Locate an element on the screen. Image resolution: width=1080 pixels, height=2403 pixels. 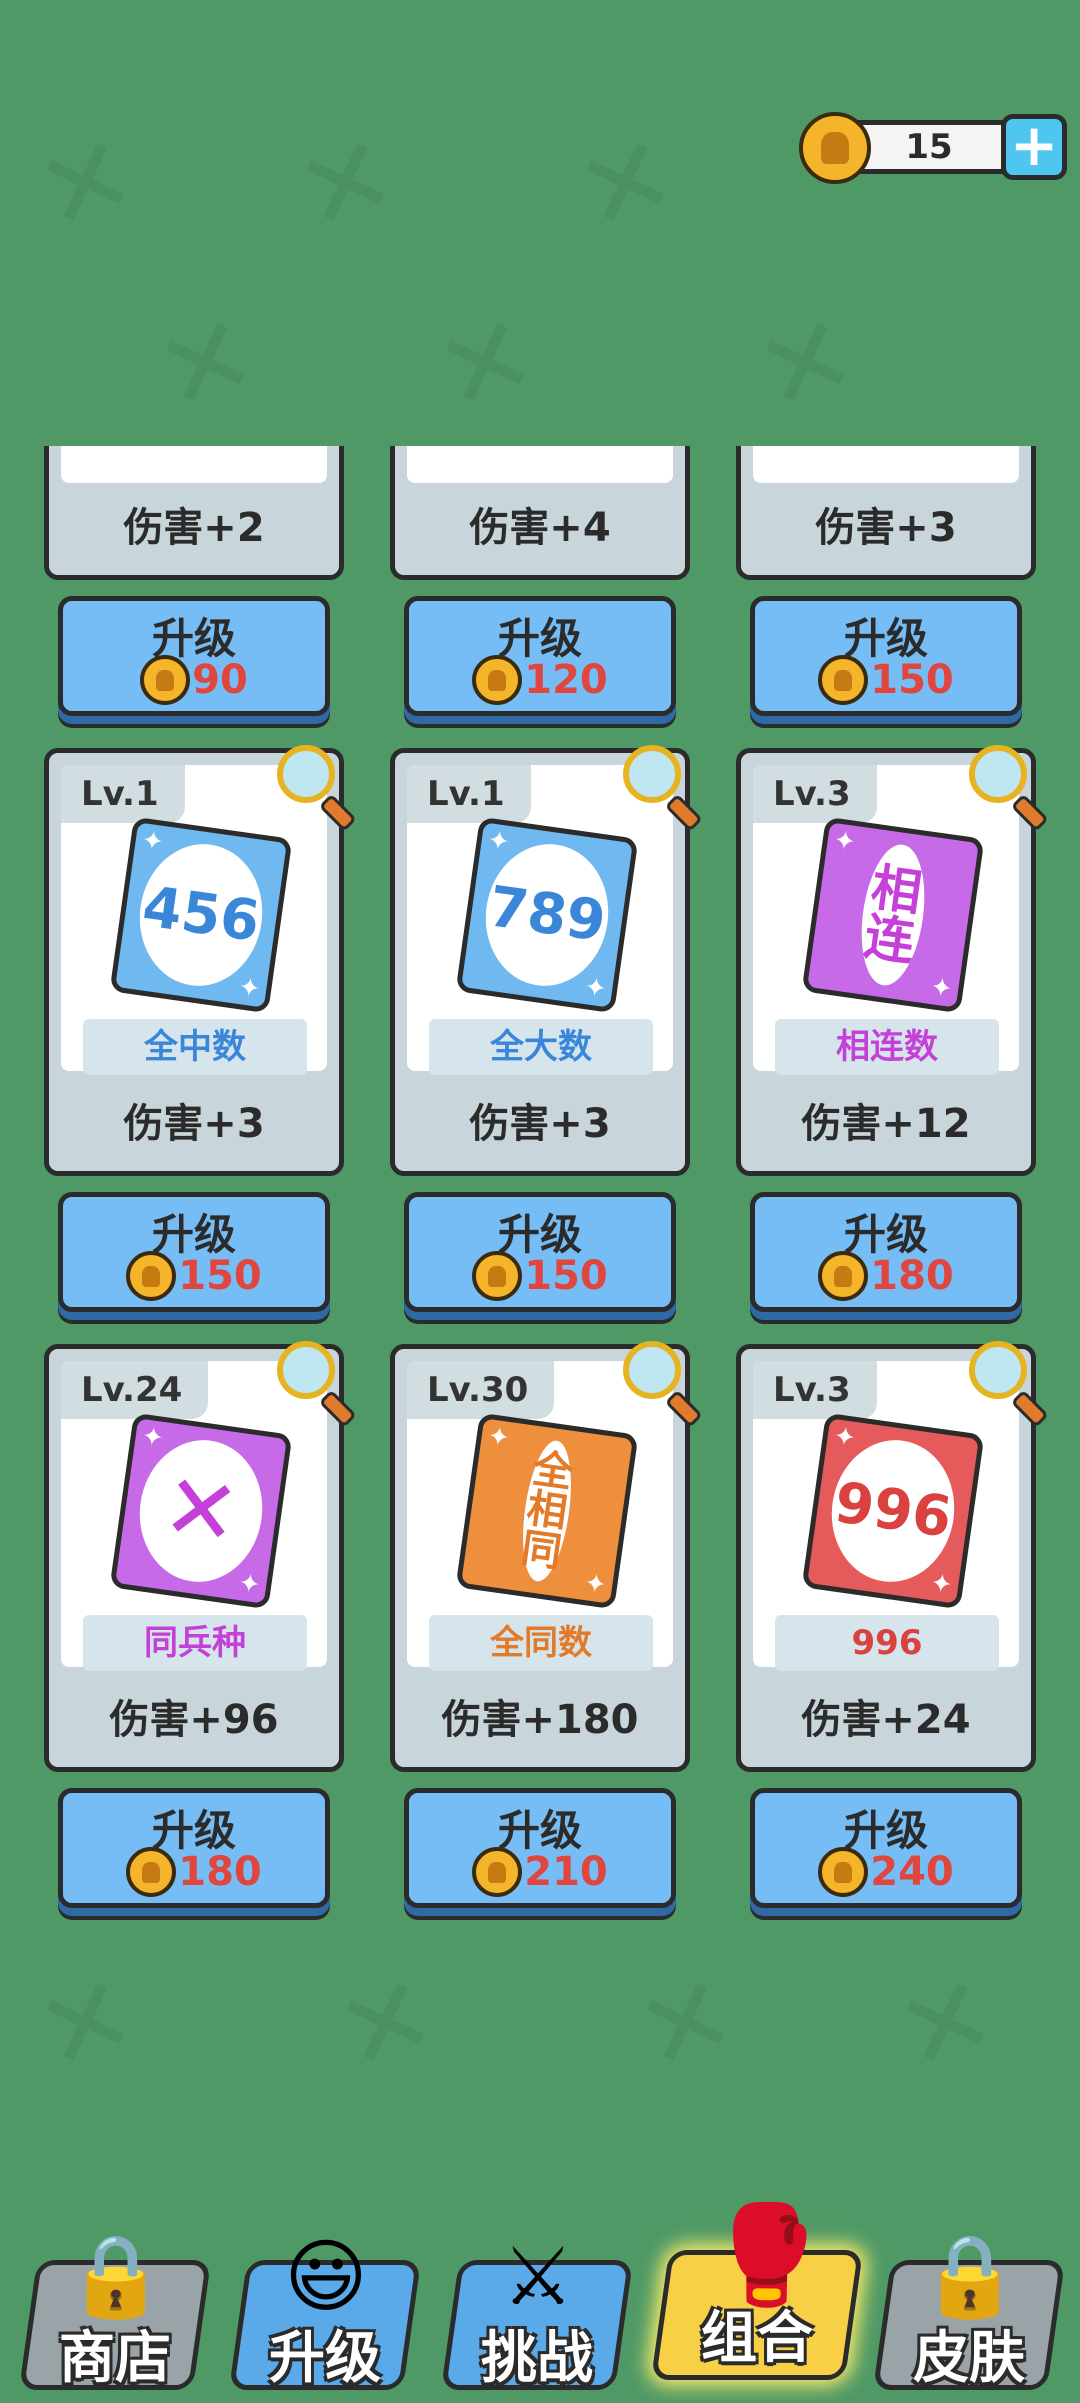
combo-card: 伤害+3 is located at coordinates (886, 513).